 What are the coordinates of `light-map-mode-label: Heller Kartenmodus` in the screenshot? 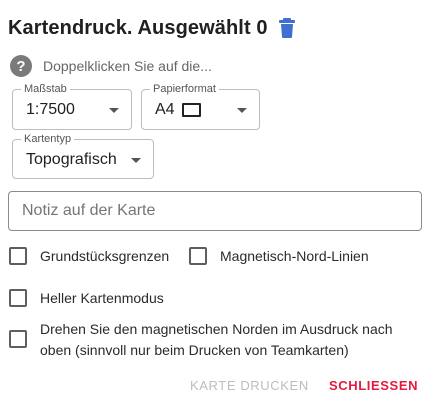 It's located at (102, 298).